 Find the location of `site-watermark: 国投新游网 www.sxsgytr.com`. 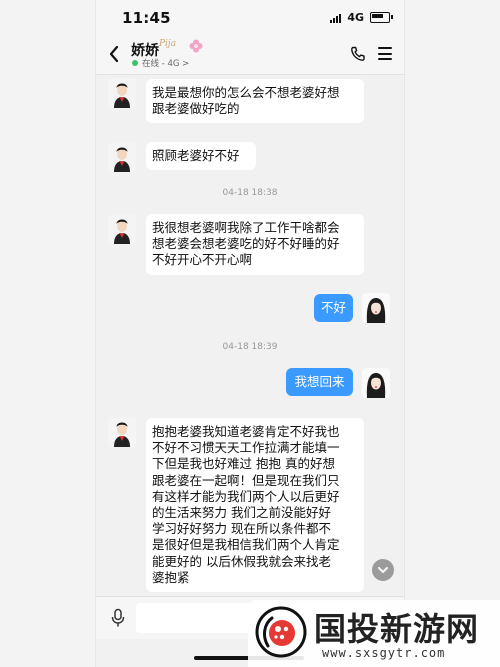

site-watermark: 国投新游网 www.sxsgytr.com is located at coordinates (374, 633).